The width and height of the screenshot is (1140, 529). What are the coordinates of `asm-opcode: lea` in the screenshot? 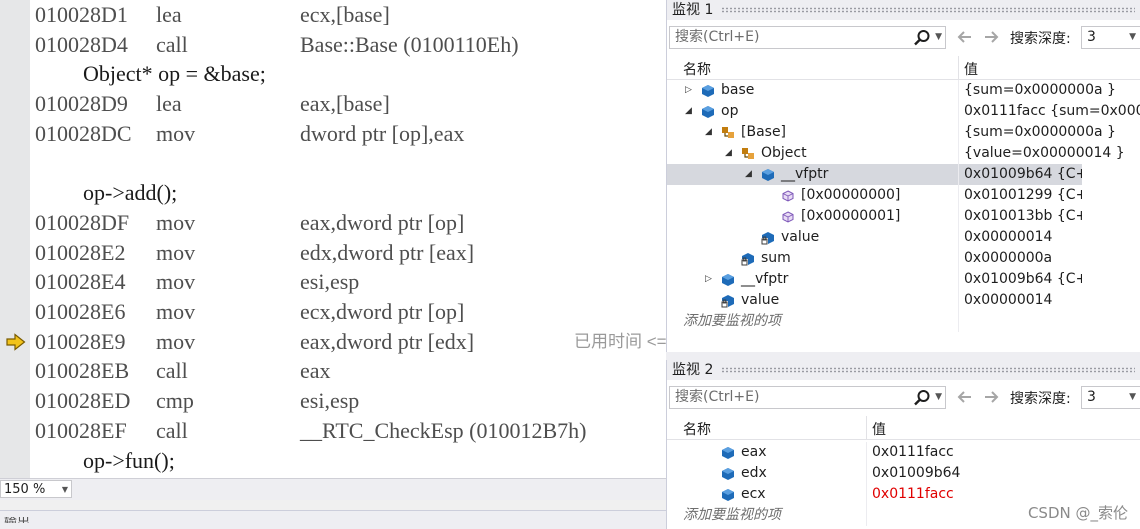 It's located at (169, 104).